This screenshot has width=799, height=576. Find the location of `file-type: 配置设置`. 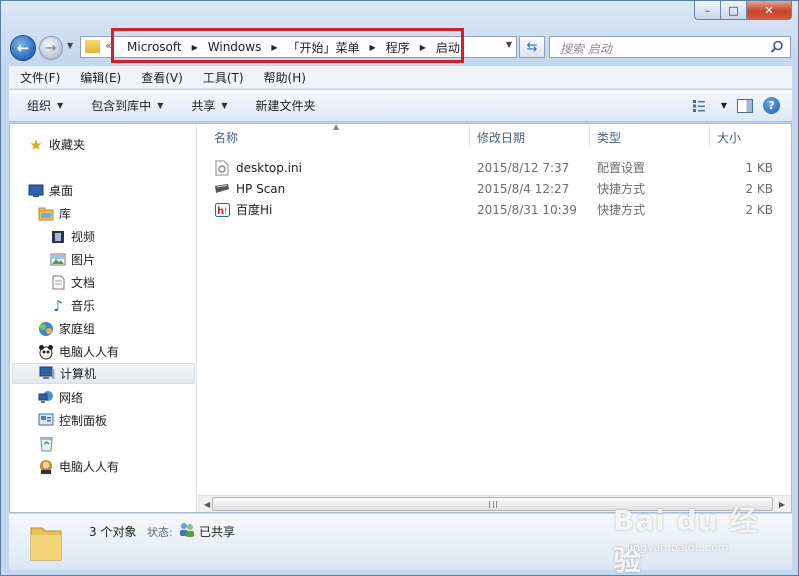

file-type: 配置设置 is located at coordinates (621, 168).